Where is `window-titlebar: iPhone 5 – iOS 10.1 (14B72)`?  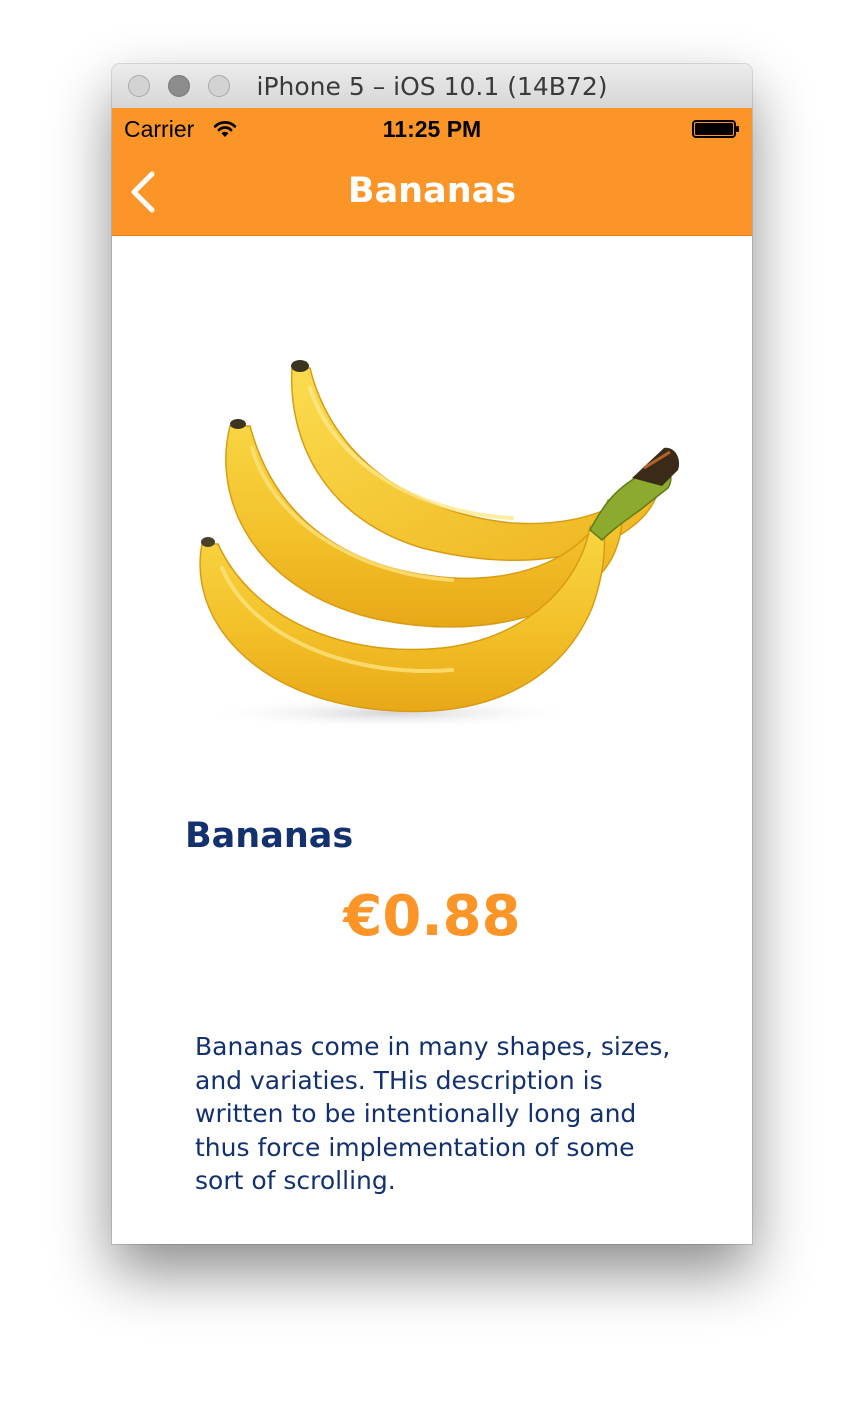 window-titlebar: iPhone 5 – iOS 10.1 (14B72) is located at coordinates (432, 86).